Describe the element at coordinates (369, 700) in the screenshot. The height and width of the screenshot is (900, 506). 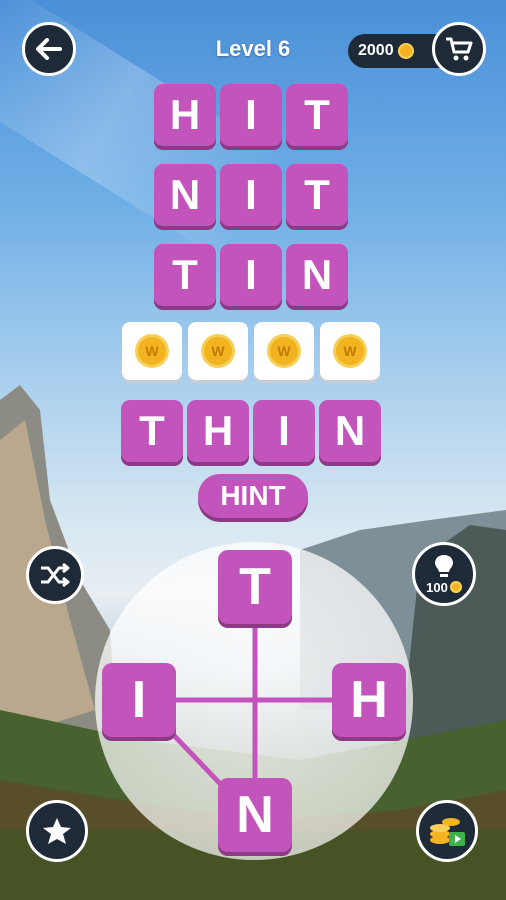
I see `wheel-letter-right: H` at that location.